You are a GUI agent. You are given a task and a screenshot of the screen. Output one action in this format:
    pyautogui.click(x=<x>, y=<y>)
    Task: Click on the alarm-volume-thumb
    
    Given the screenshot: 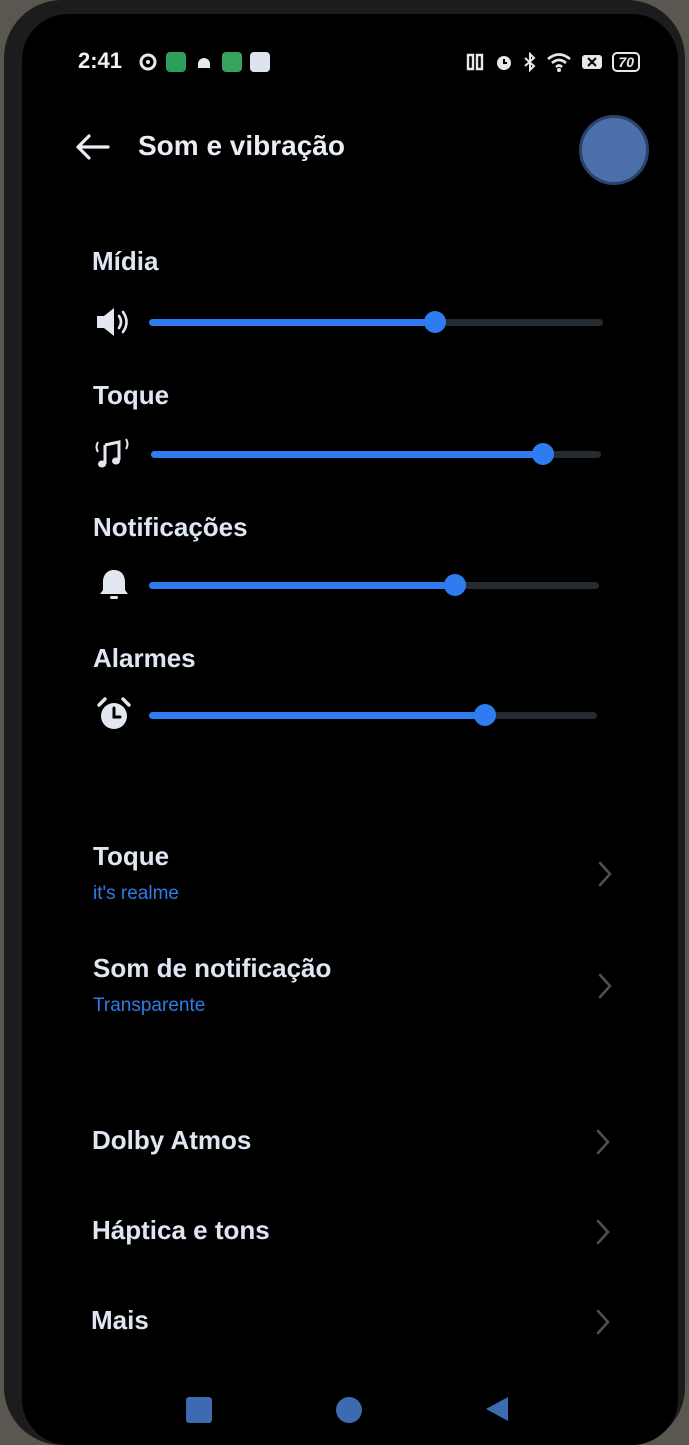 What is the action you would take?
    pyautogui.click(x=485, y=715)
    